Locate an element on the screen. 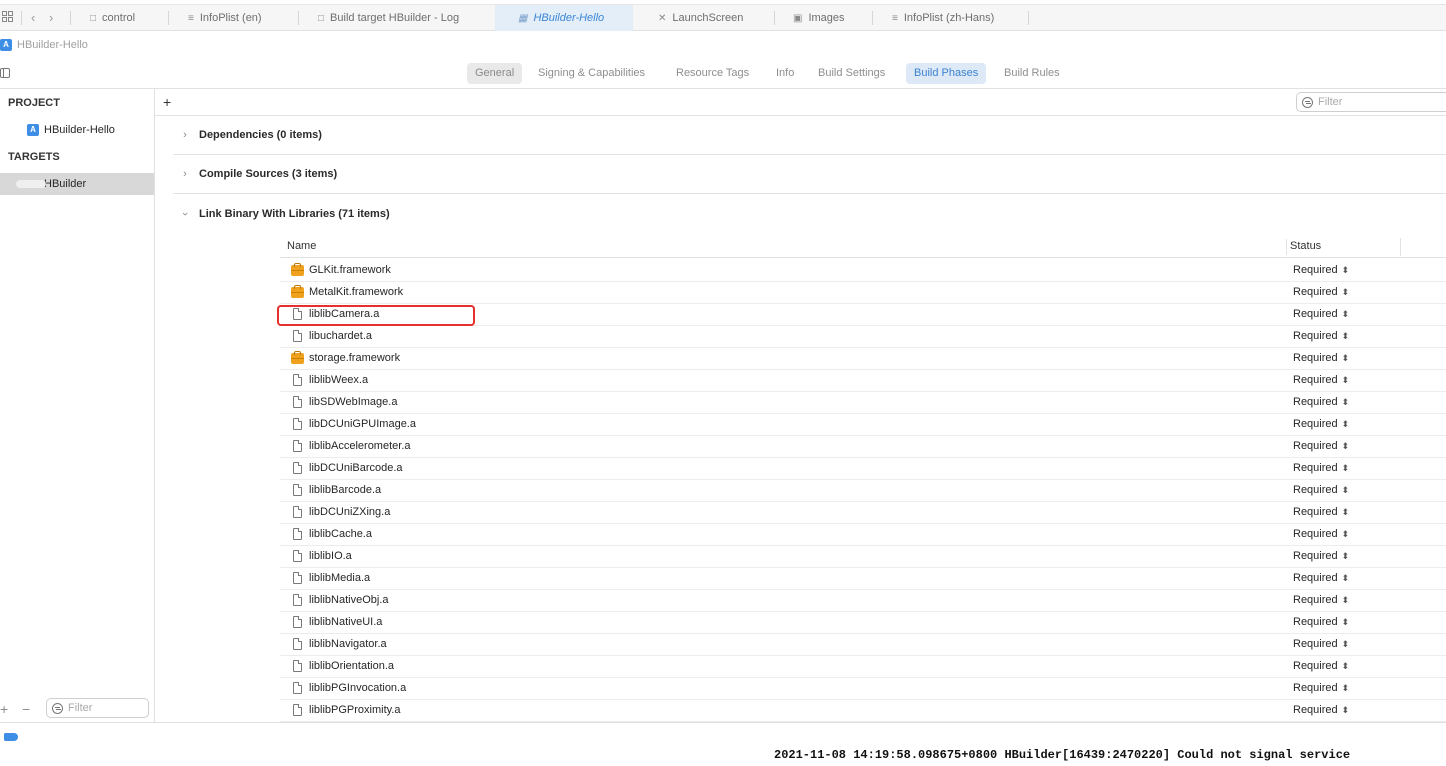 This screenshot has width=1446, height=766. library-name: libDCUniZXing.a is located at coordinates (350, 512).